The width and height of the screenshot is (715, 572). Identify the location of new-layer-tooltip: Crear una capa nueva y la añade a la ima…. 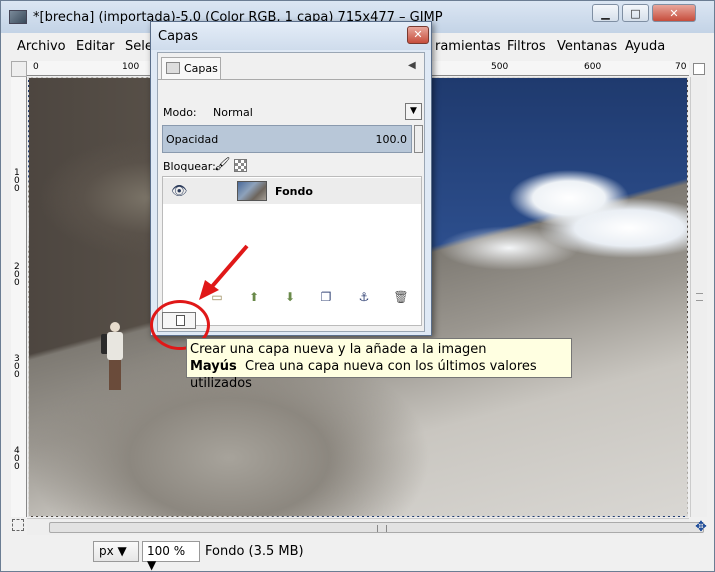
(379, 364).